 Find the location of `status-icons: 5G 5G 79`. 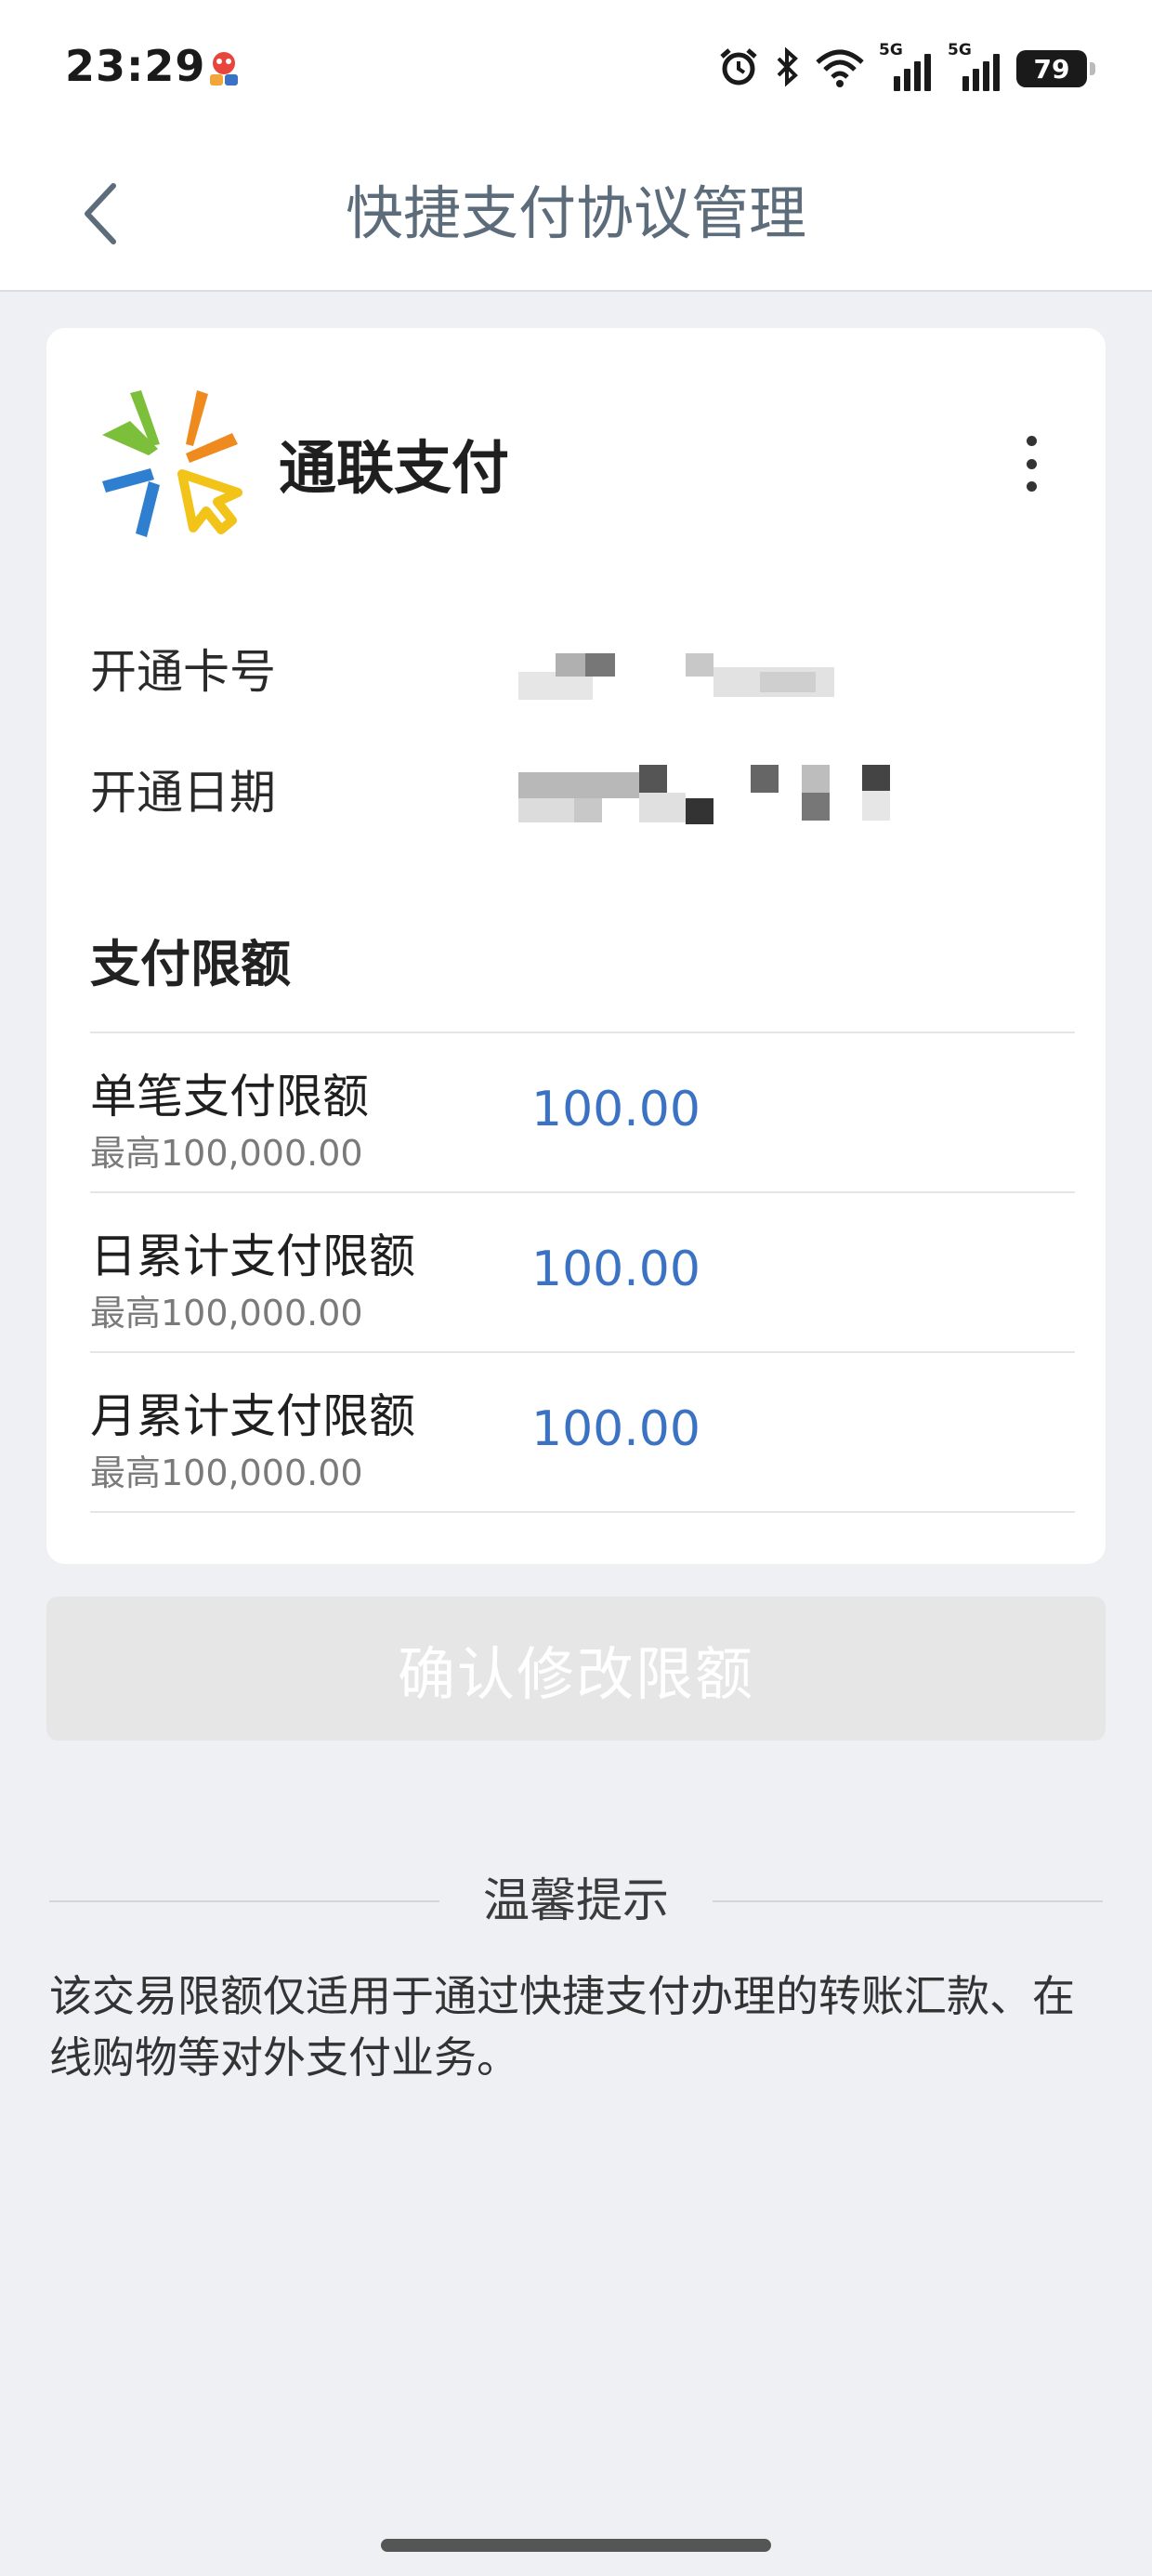

status-icons: 5G 5G 79 is located at coordinates (906, 69).